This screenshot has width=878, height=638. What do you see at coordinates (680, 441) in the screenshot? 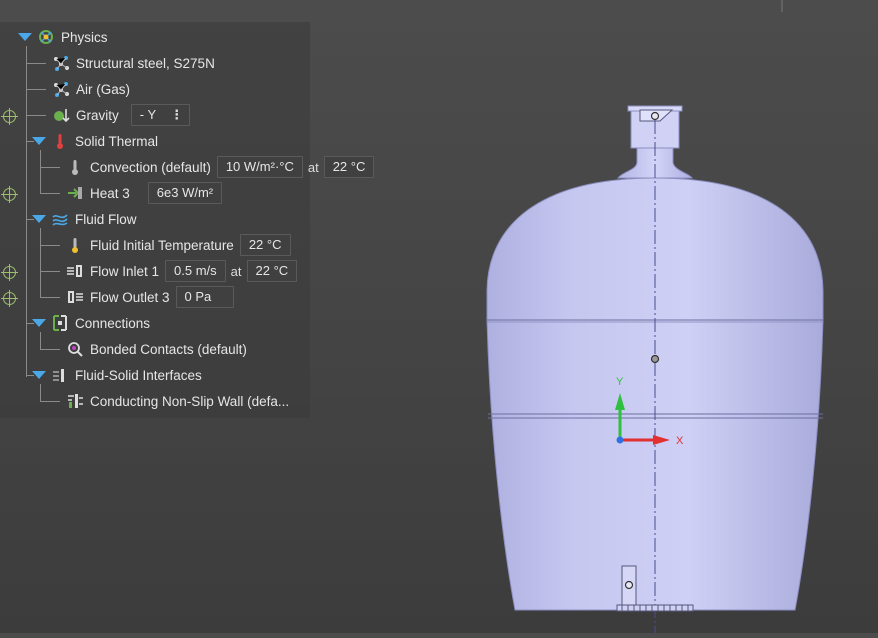
I see `axis-x-label: X` at bounding box center [680, 441].